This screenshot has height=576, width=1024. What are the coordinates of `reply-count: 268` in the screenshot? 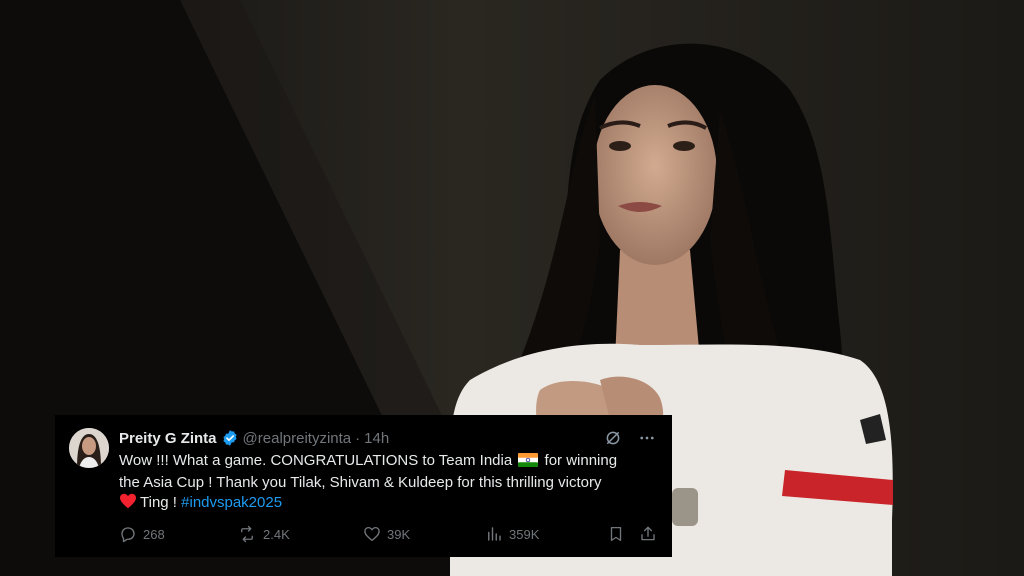 It's located at (154, 534).